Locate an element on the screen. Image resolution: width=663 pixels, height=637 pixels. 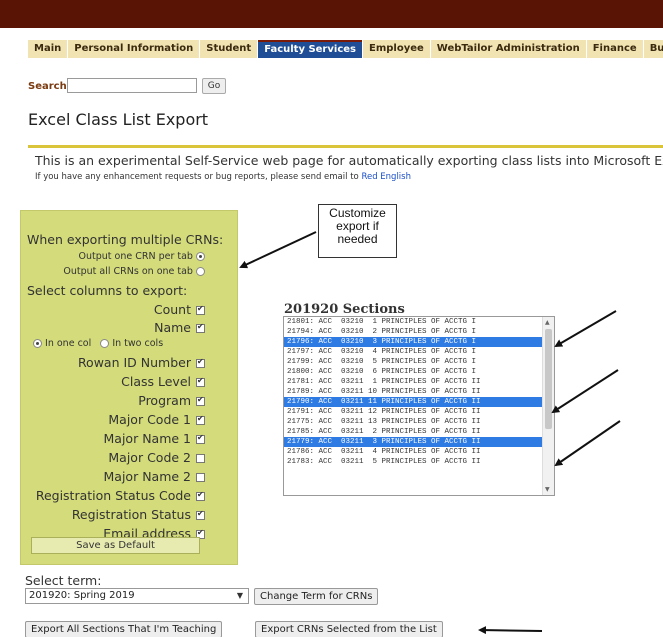
export-all-sections-button: Export All Sections That I'm Teaching is located at coordinates (124, 629).